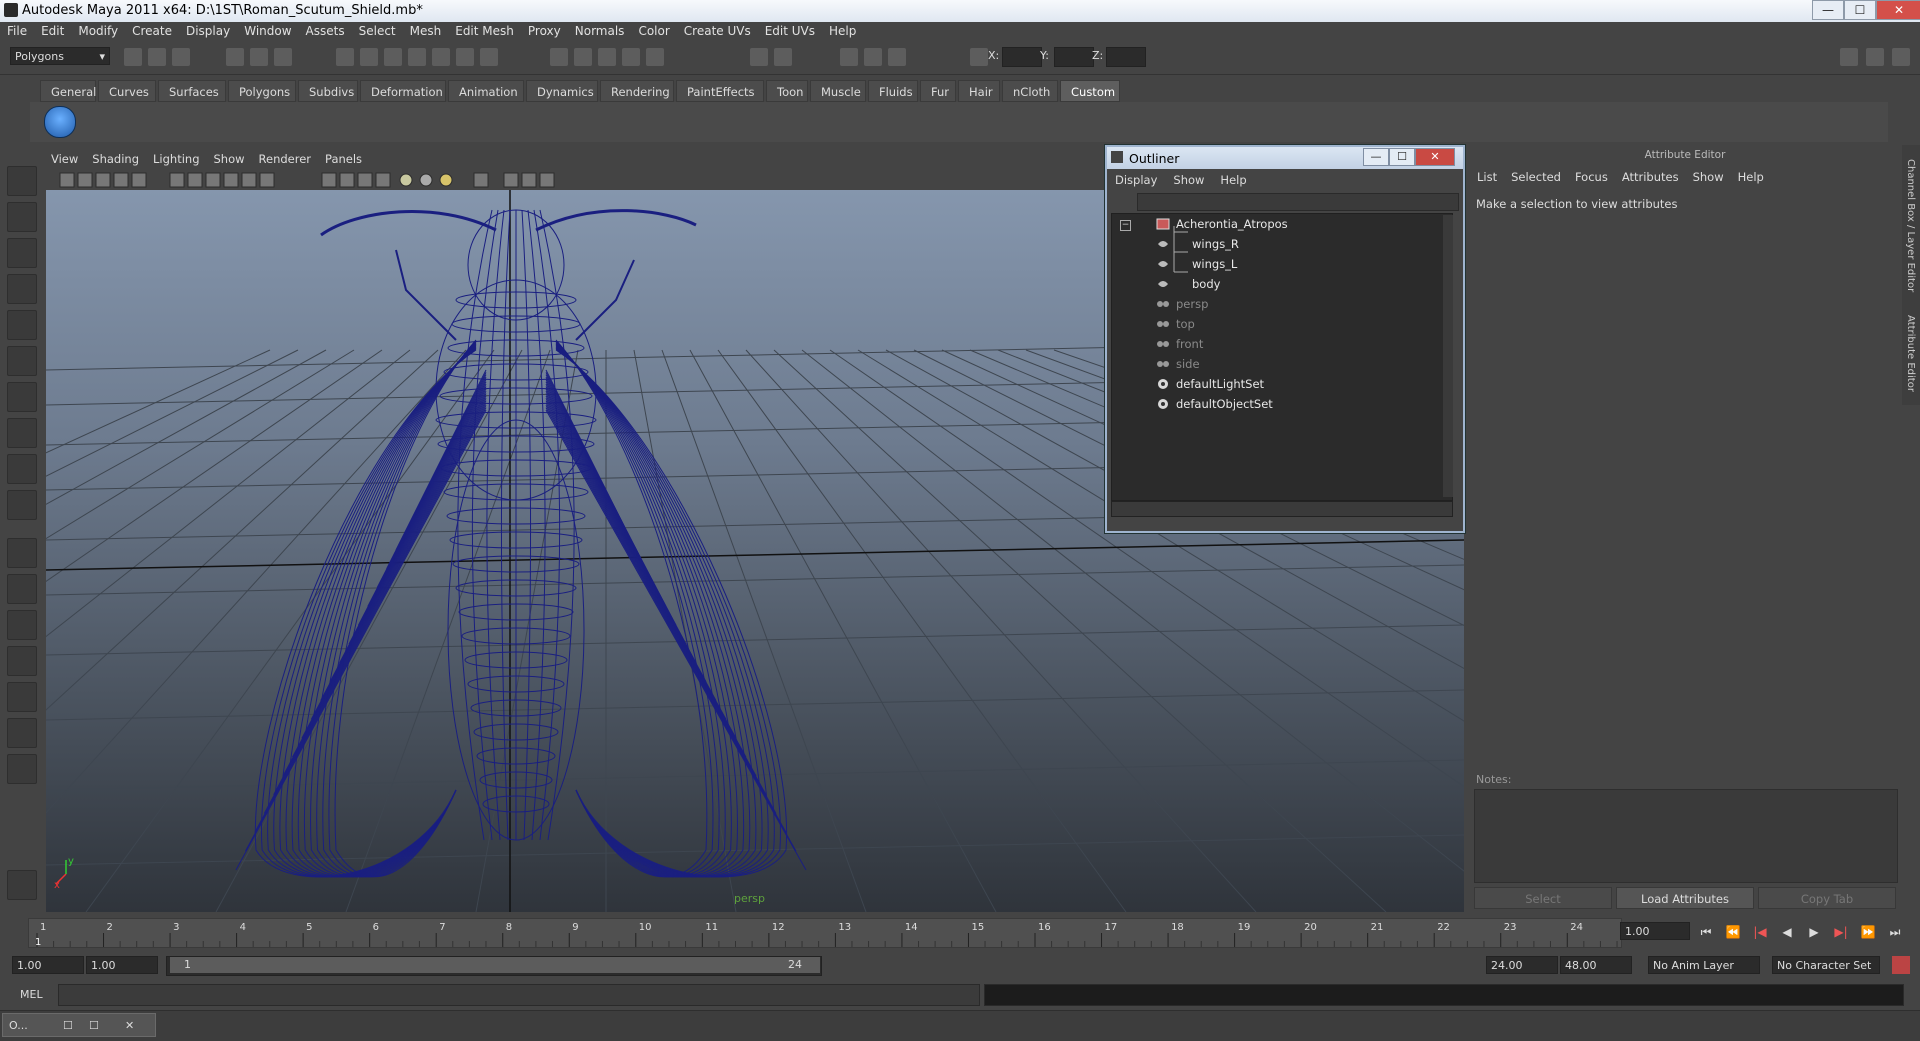 The width and height of the screenshot is (1920, 1041). What do you see at coordinates (328, 91) in the screenshot?
I see `tab-subdivs: Subdivs` at bounding box center [328, 91].